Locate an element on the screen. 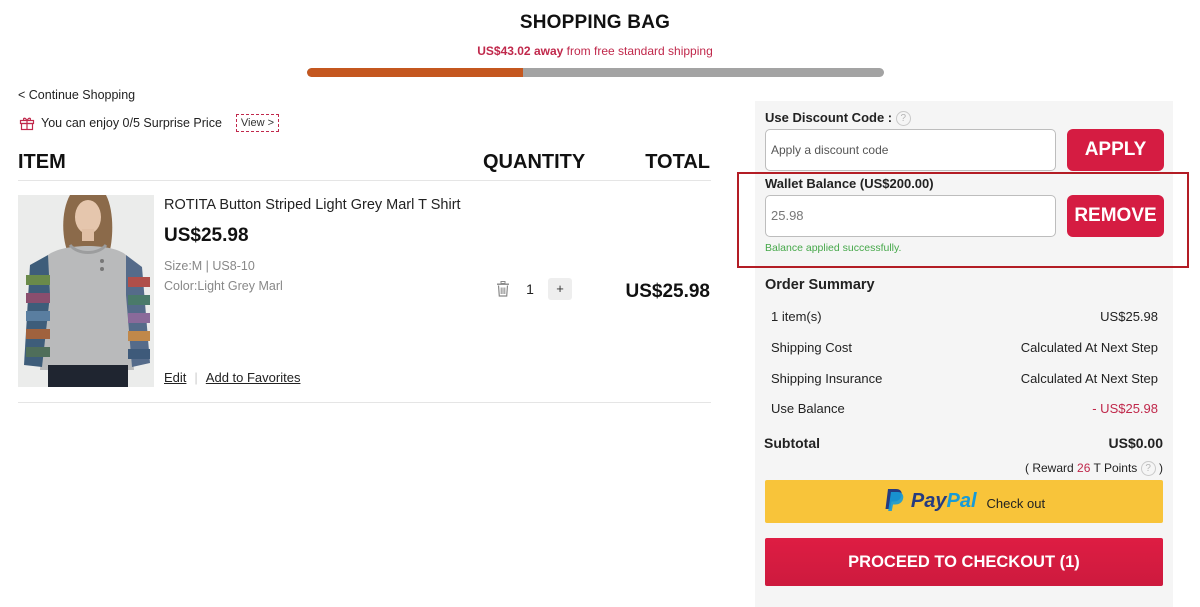  subtotal-value: US$0.00 is located at coordinates (1135, 443).